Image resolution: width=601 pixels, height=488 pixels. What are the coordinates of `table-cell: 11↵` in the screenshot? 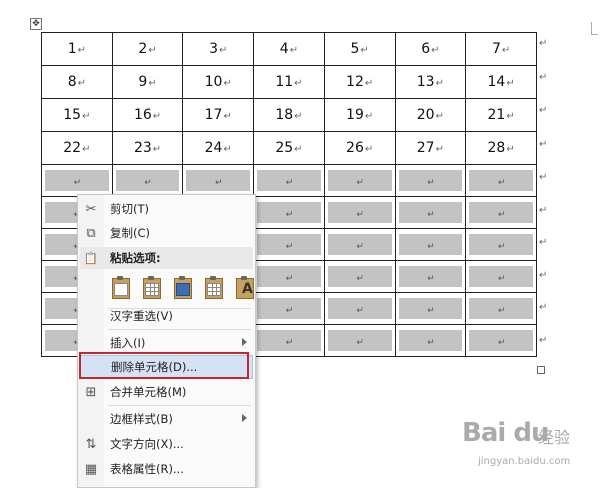 It's located at (289, 82).